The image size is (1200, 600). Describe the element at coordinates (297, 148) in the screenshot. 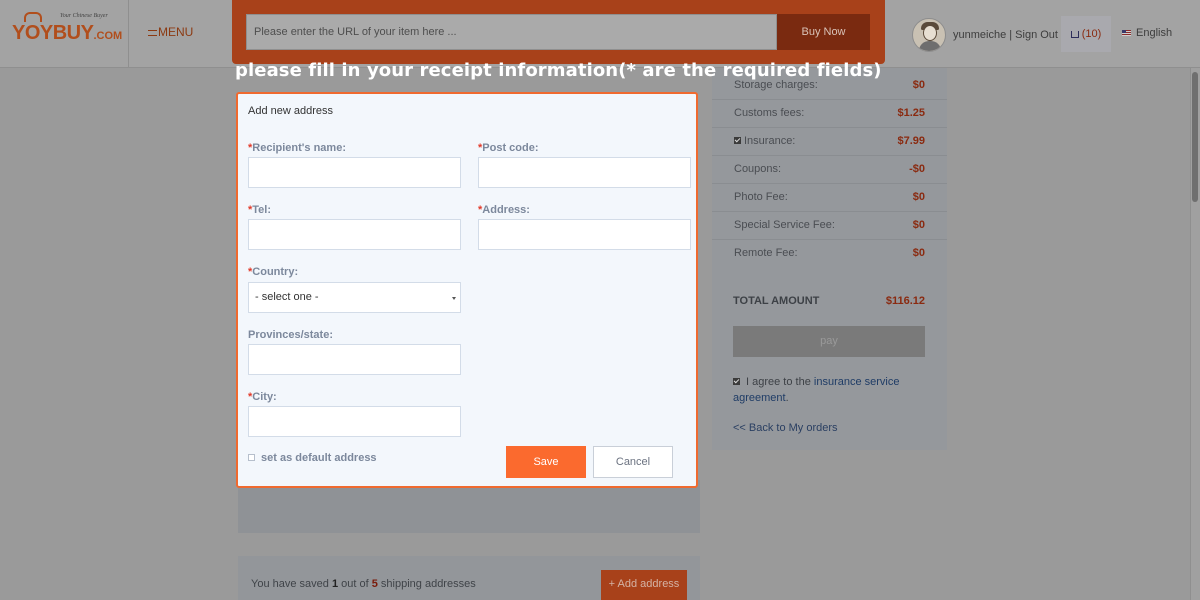

I see `recipient-label: *Recipient's name:` at that location.